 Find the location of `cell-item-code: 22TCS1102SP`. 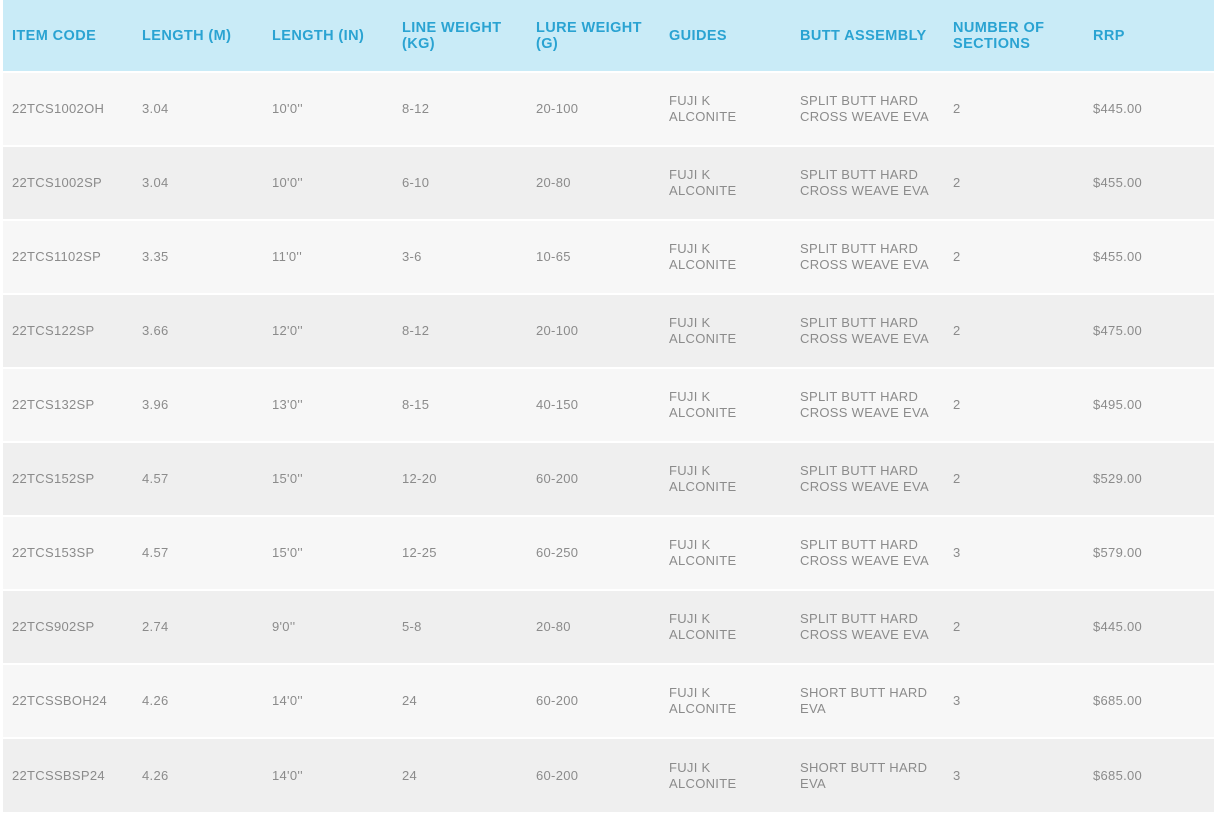

cell-item-code: 22TCS1102SP is located at coordinates (68, 256).